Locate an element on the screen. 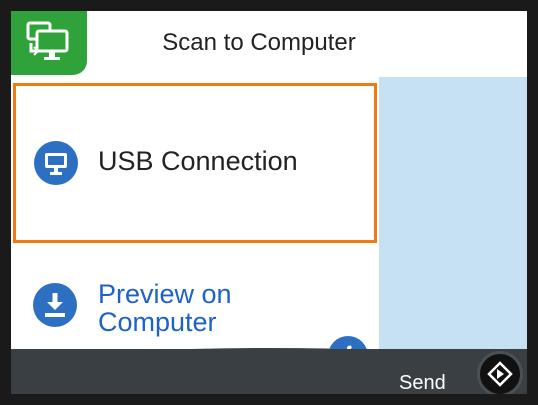  start-diamond-icon is located at coordinates (500, 374).